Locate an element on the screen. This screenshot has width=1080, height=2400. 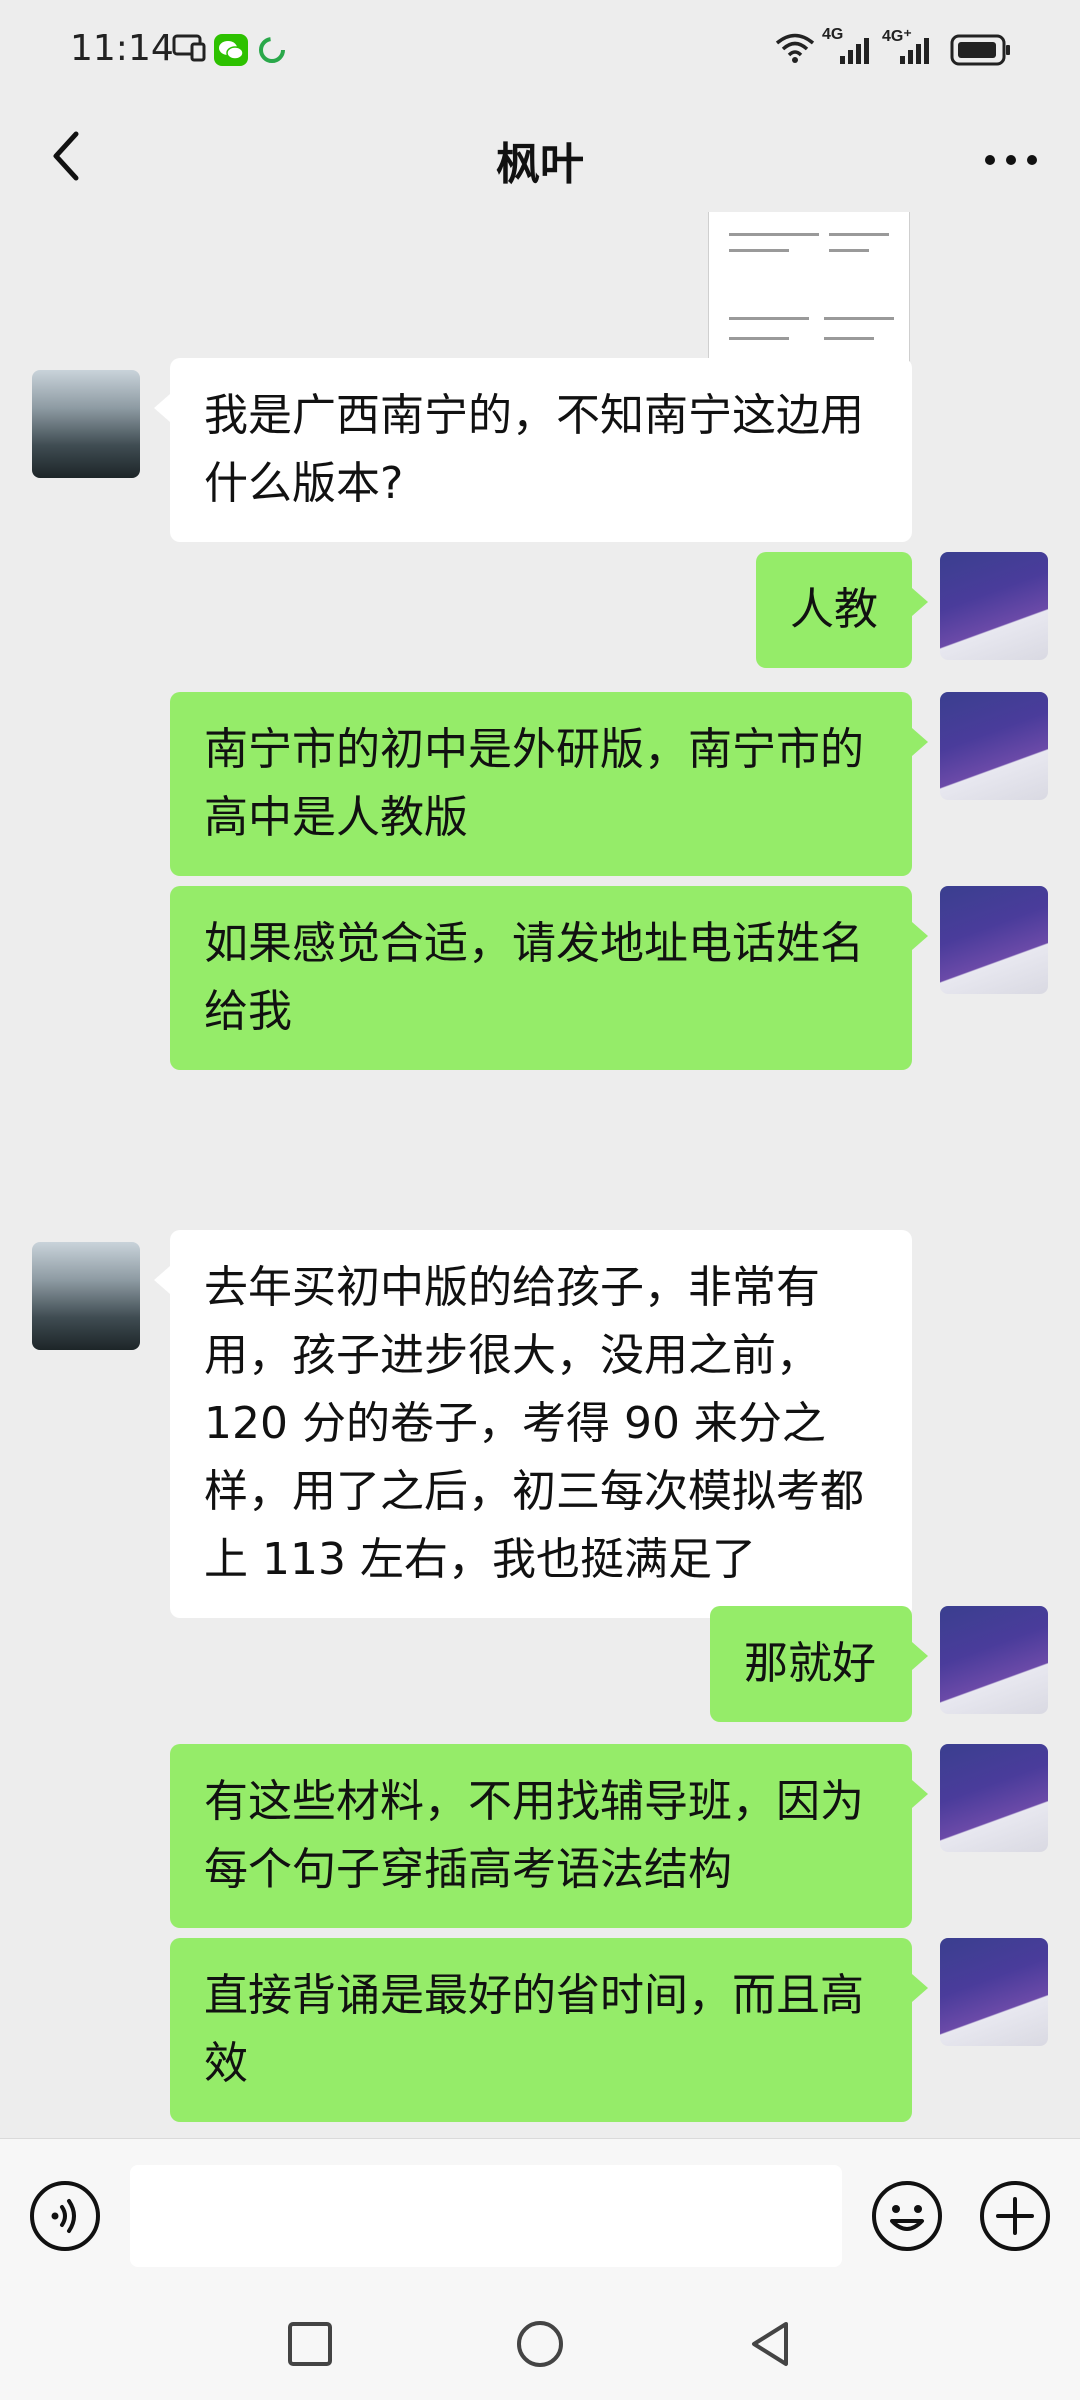
system-navigation-bar is located at coordinates (540, 2344).